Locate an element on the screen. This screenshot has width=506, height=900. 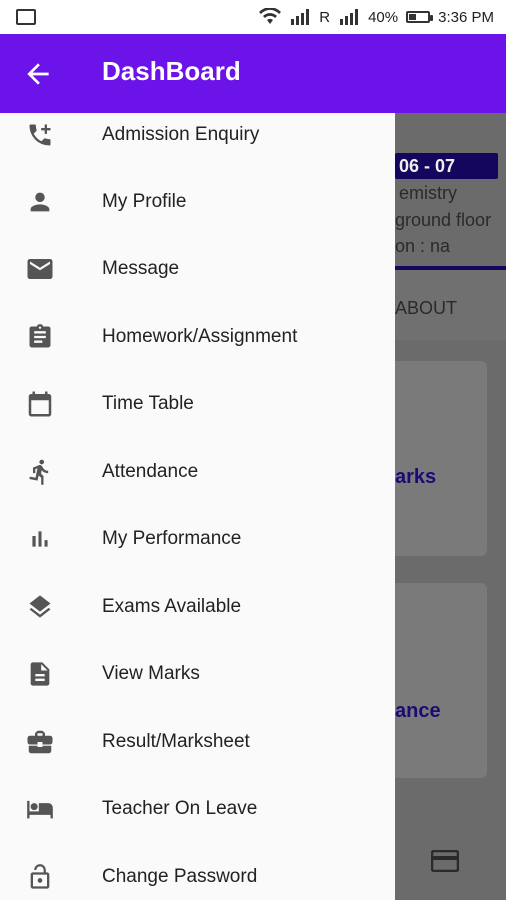
drawer-item-homework: Homework/Assignment is located at coordinates (197, 336).